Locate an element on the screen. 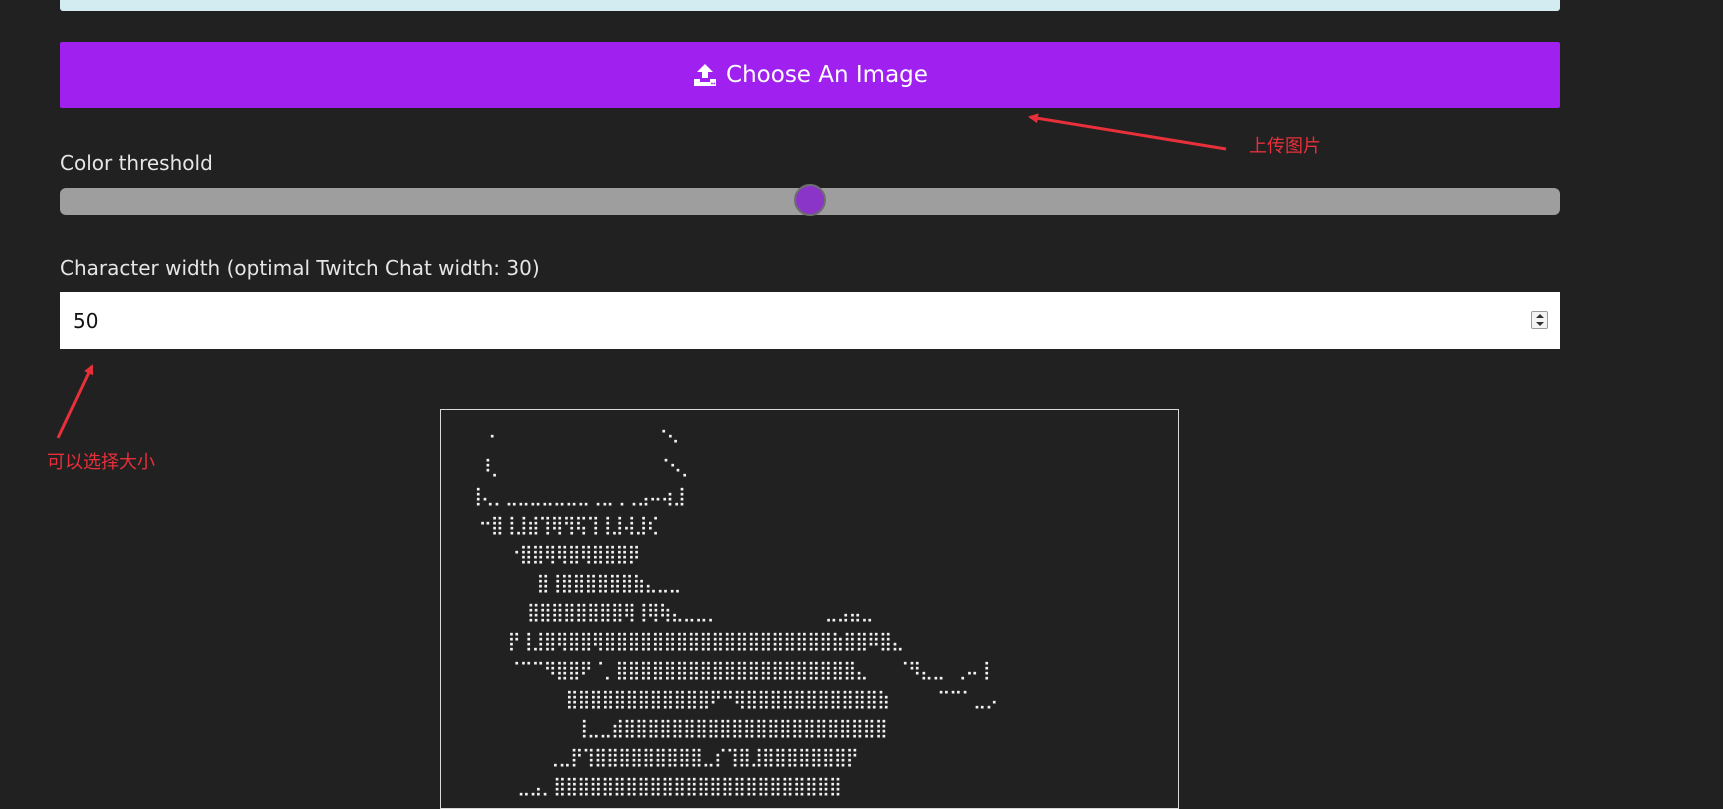 This screenshot has width=1723, height=809. width-stepper is located at coordinates (1539, 320).